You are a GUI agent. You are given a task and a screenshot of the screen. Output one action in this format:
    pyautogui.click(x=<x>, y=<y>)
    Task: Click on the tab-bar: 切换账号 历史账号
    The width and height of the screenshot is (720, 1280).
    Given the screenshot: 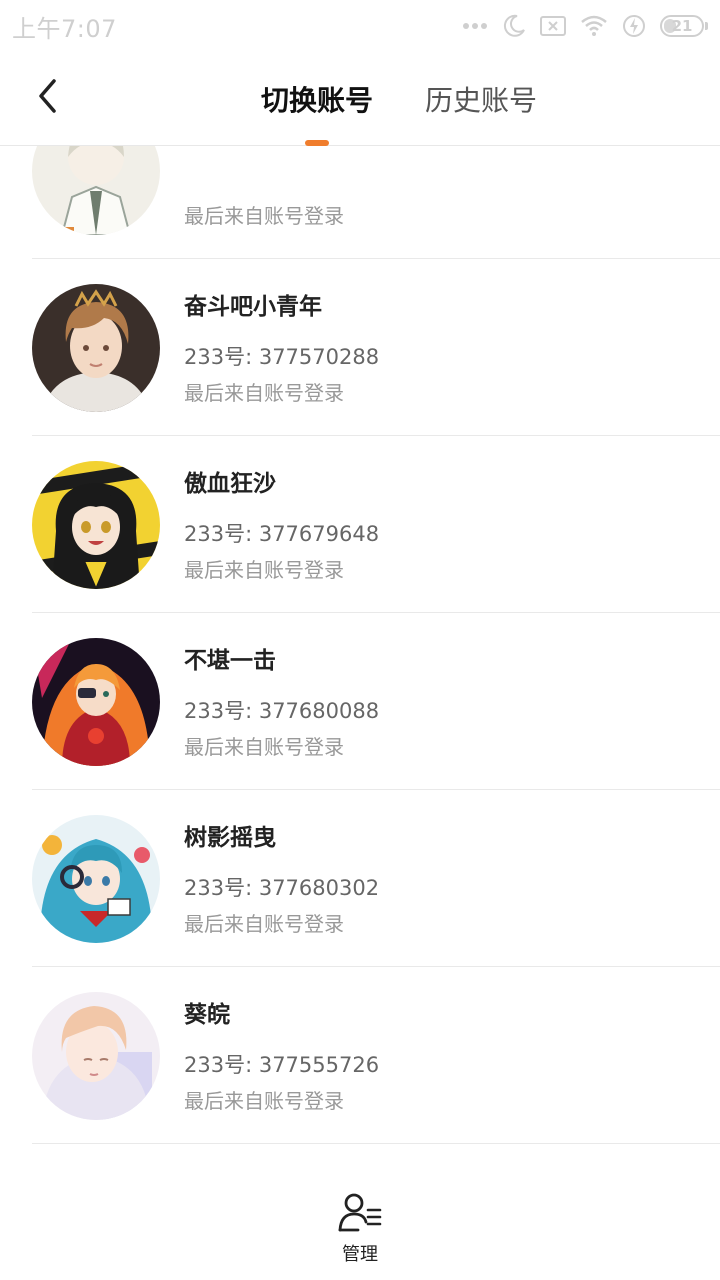 What is the action you would take?
    pyautogui.click(x=360, y=99)
    